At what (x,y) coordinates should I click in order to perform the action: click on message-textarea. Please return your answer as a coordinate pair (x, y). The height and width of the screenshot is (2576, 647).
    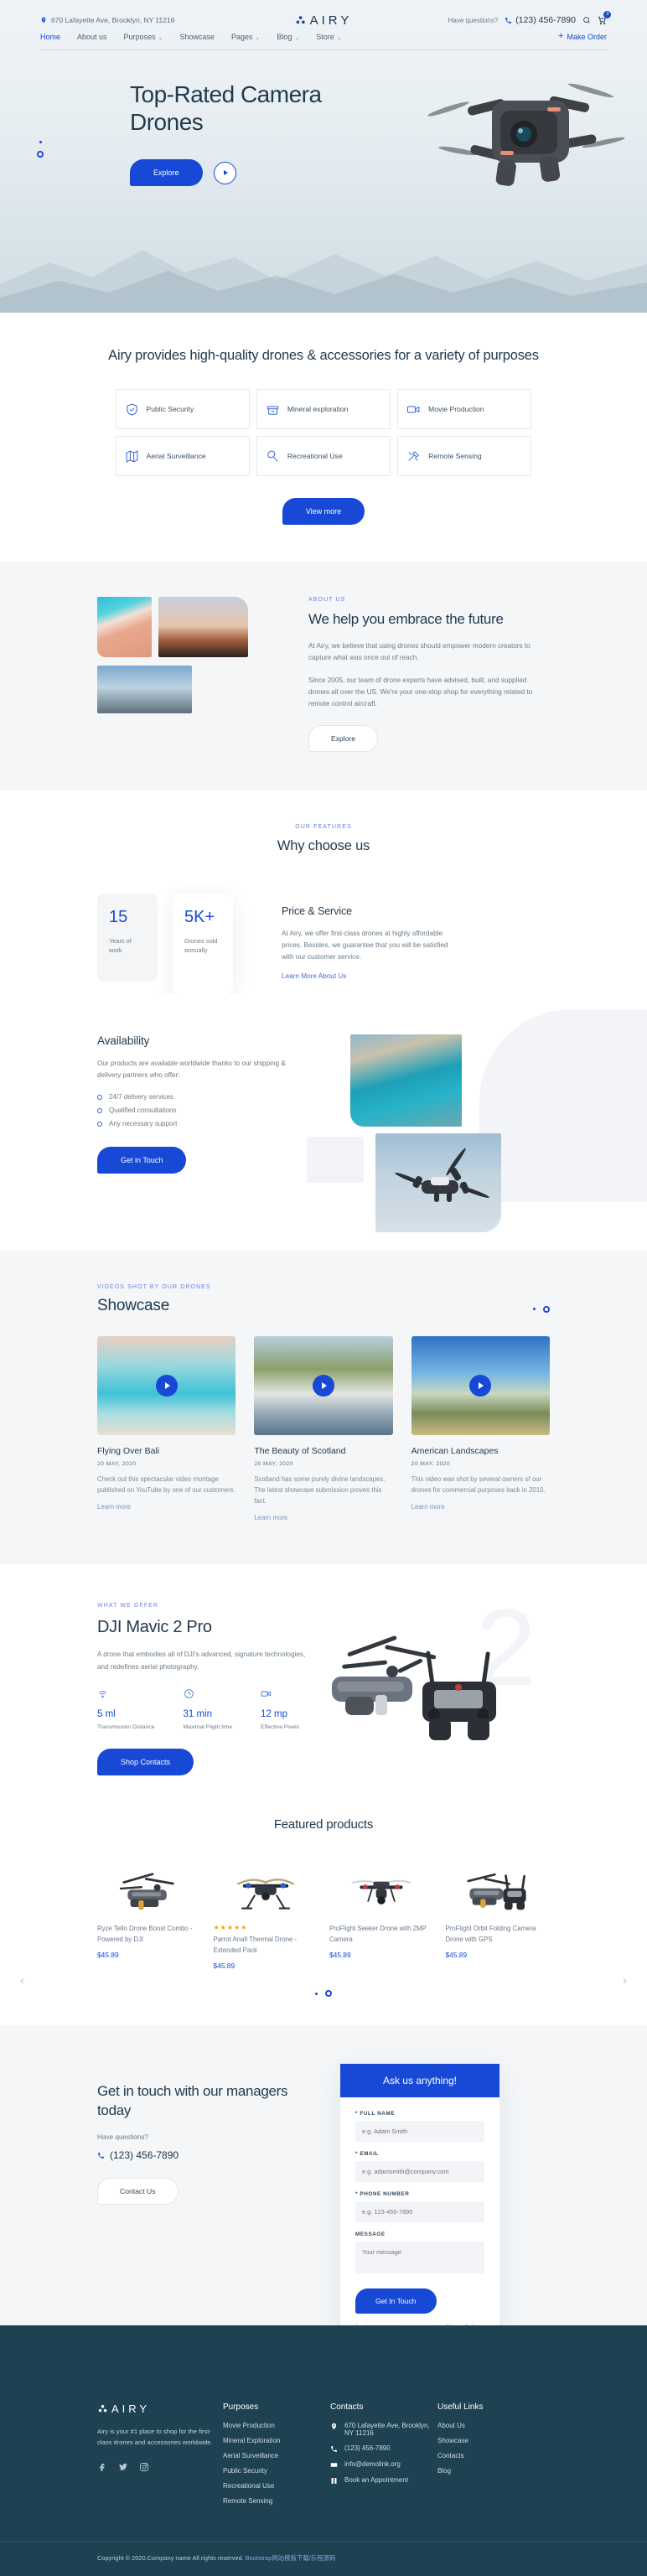
    Looking at the image, I should click on (419, 2258).